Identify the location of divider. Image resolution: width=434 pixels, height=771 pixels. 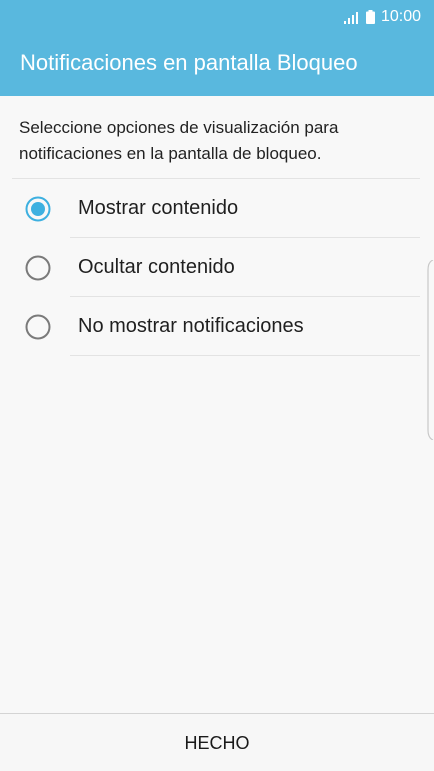
(245, 355).